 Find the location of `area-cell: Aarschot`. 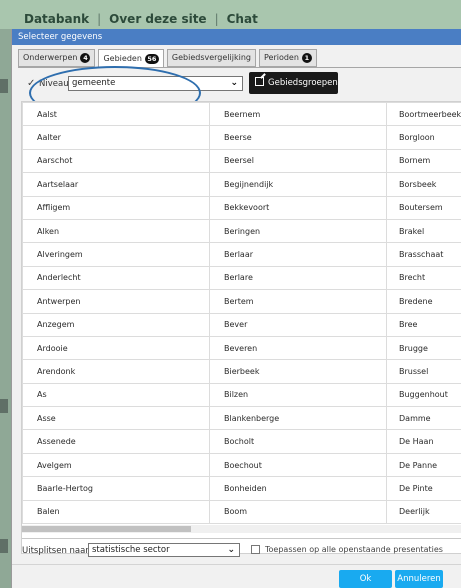

area-cell: Aarschot is located at coordinates (116, 161).